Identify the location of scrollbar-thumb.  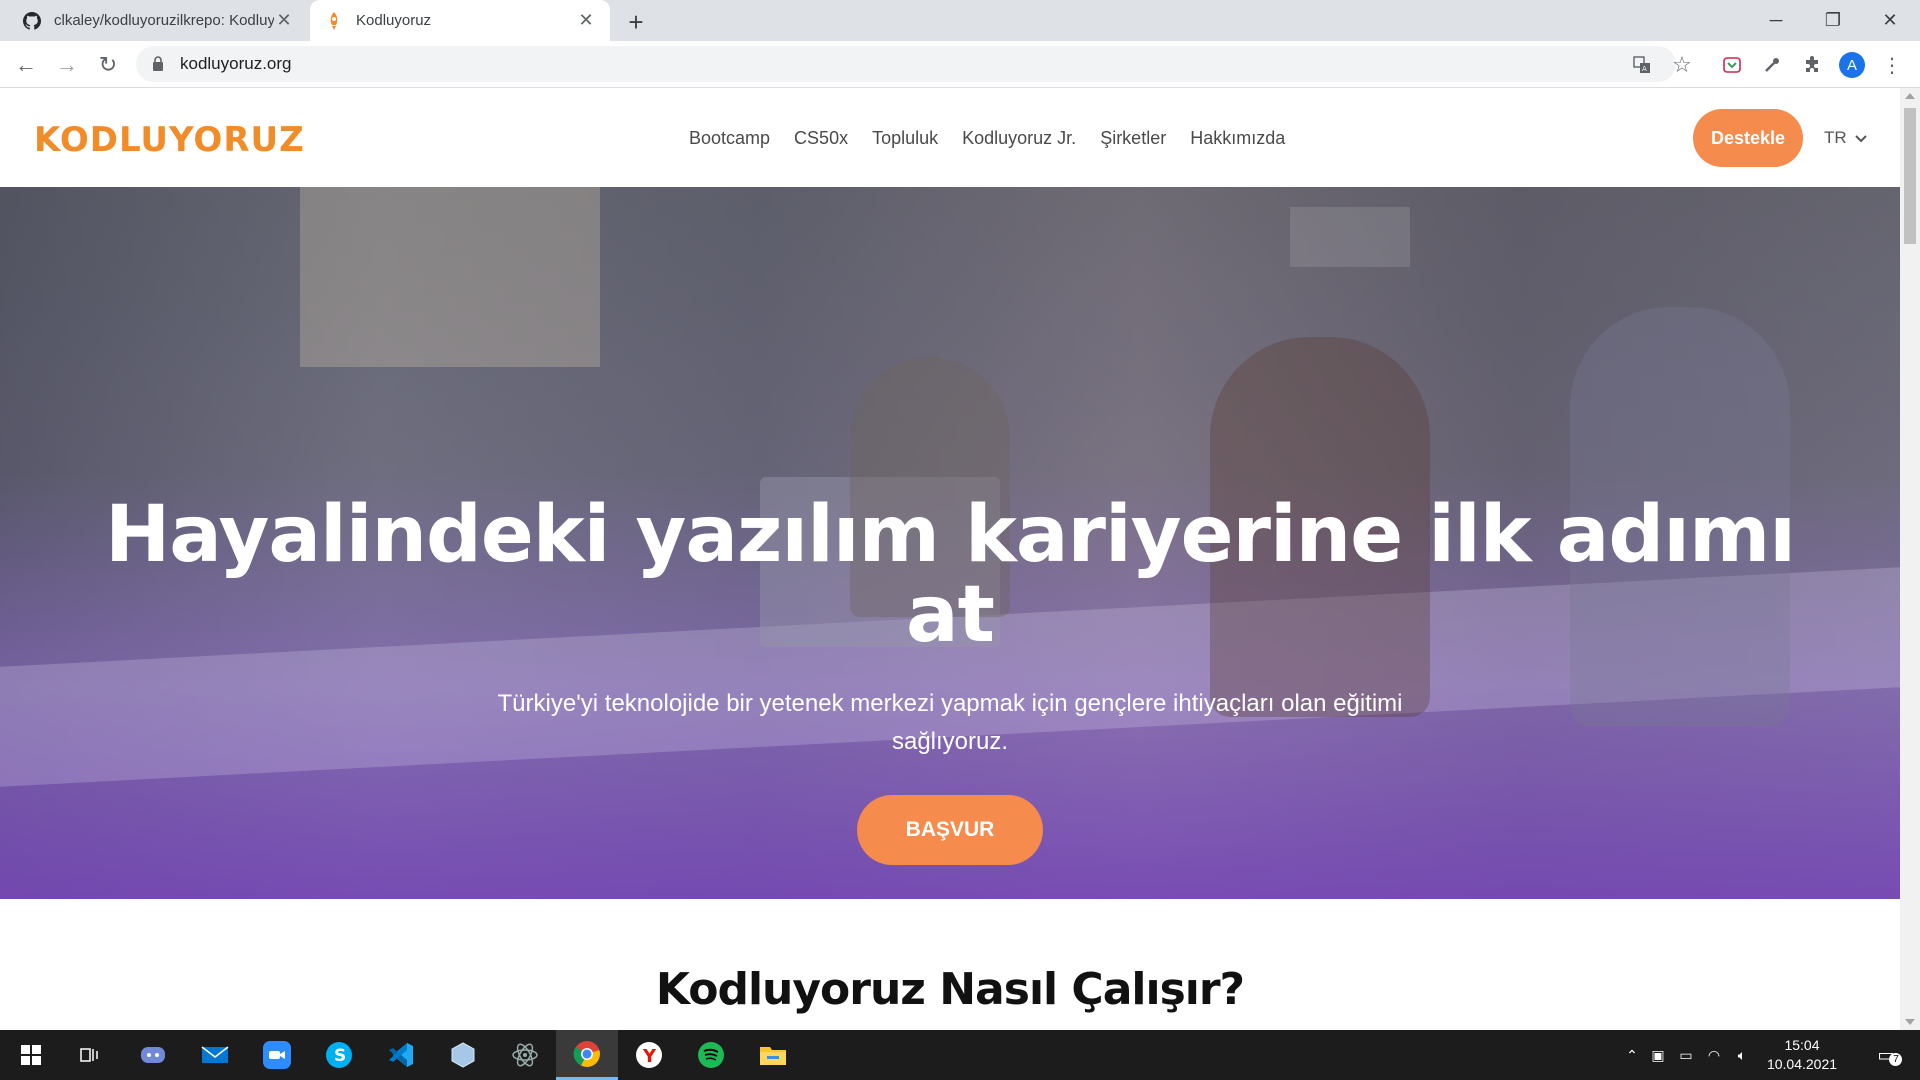
(1910, 176).